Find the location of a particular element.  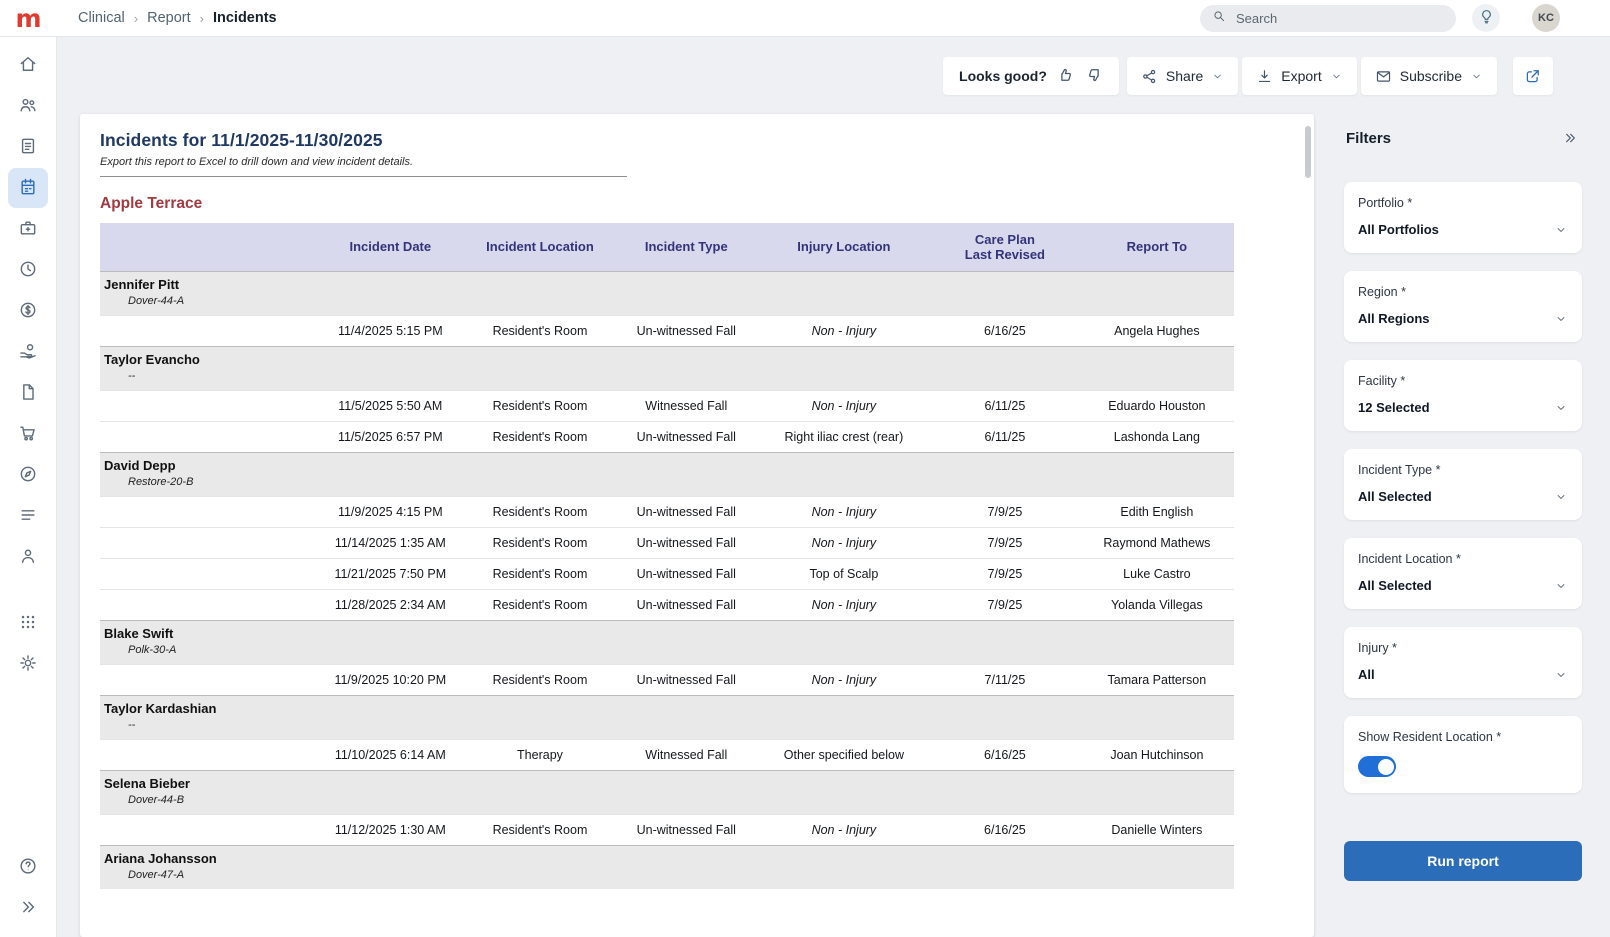

filter-card-portfolio: Portfolio * All Portfolios is located at coordinates (1463, 217).